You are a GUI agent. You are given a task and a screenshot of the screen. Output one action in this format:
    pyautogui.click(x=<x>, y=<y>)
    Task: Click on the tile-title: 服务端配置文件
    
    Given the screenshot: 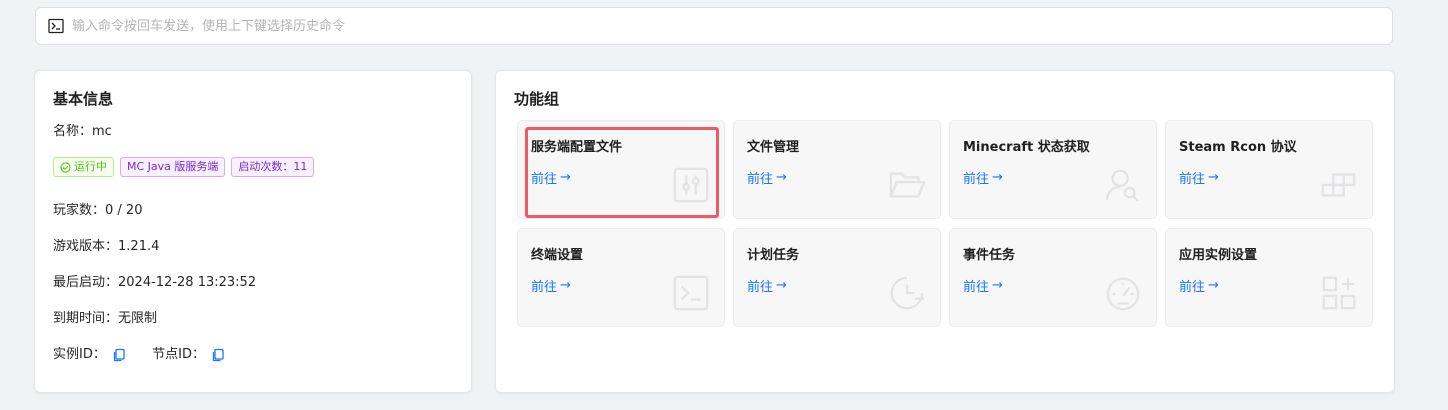 What is the action you would take?
    pyautogui.click(x=577, y=147)
    